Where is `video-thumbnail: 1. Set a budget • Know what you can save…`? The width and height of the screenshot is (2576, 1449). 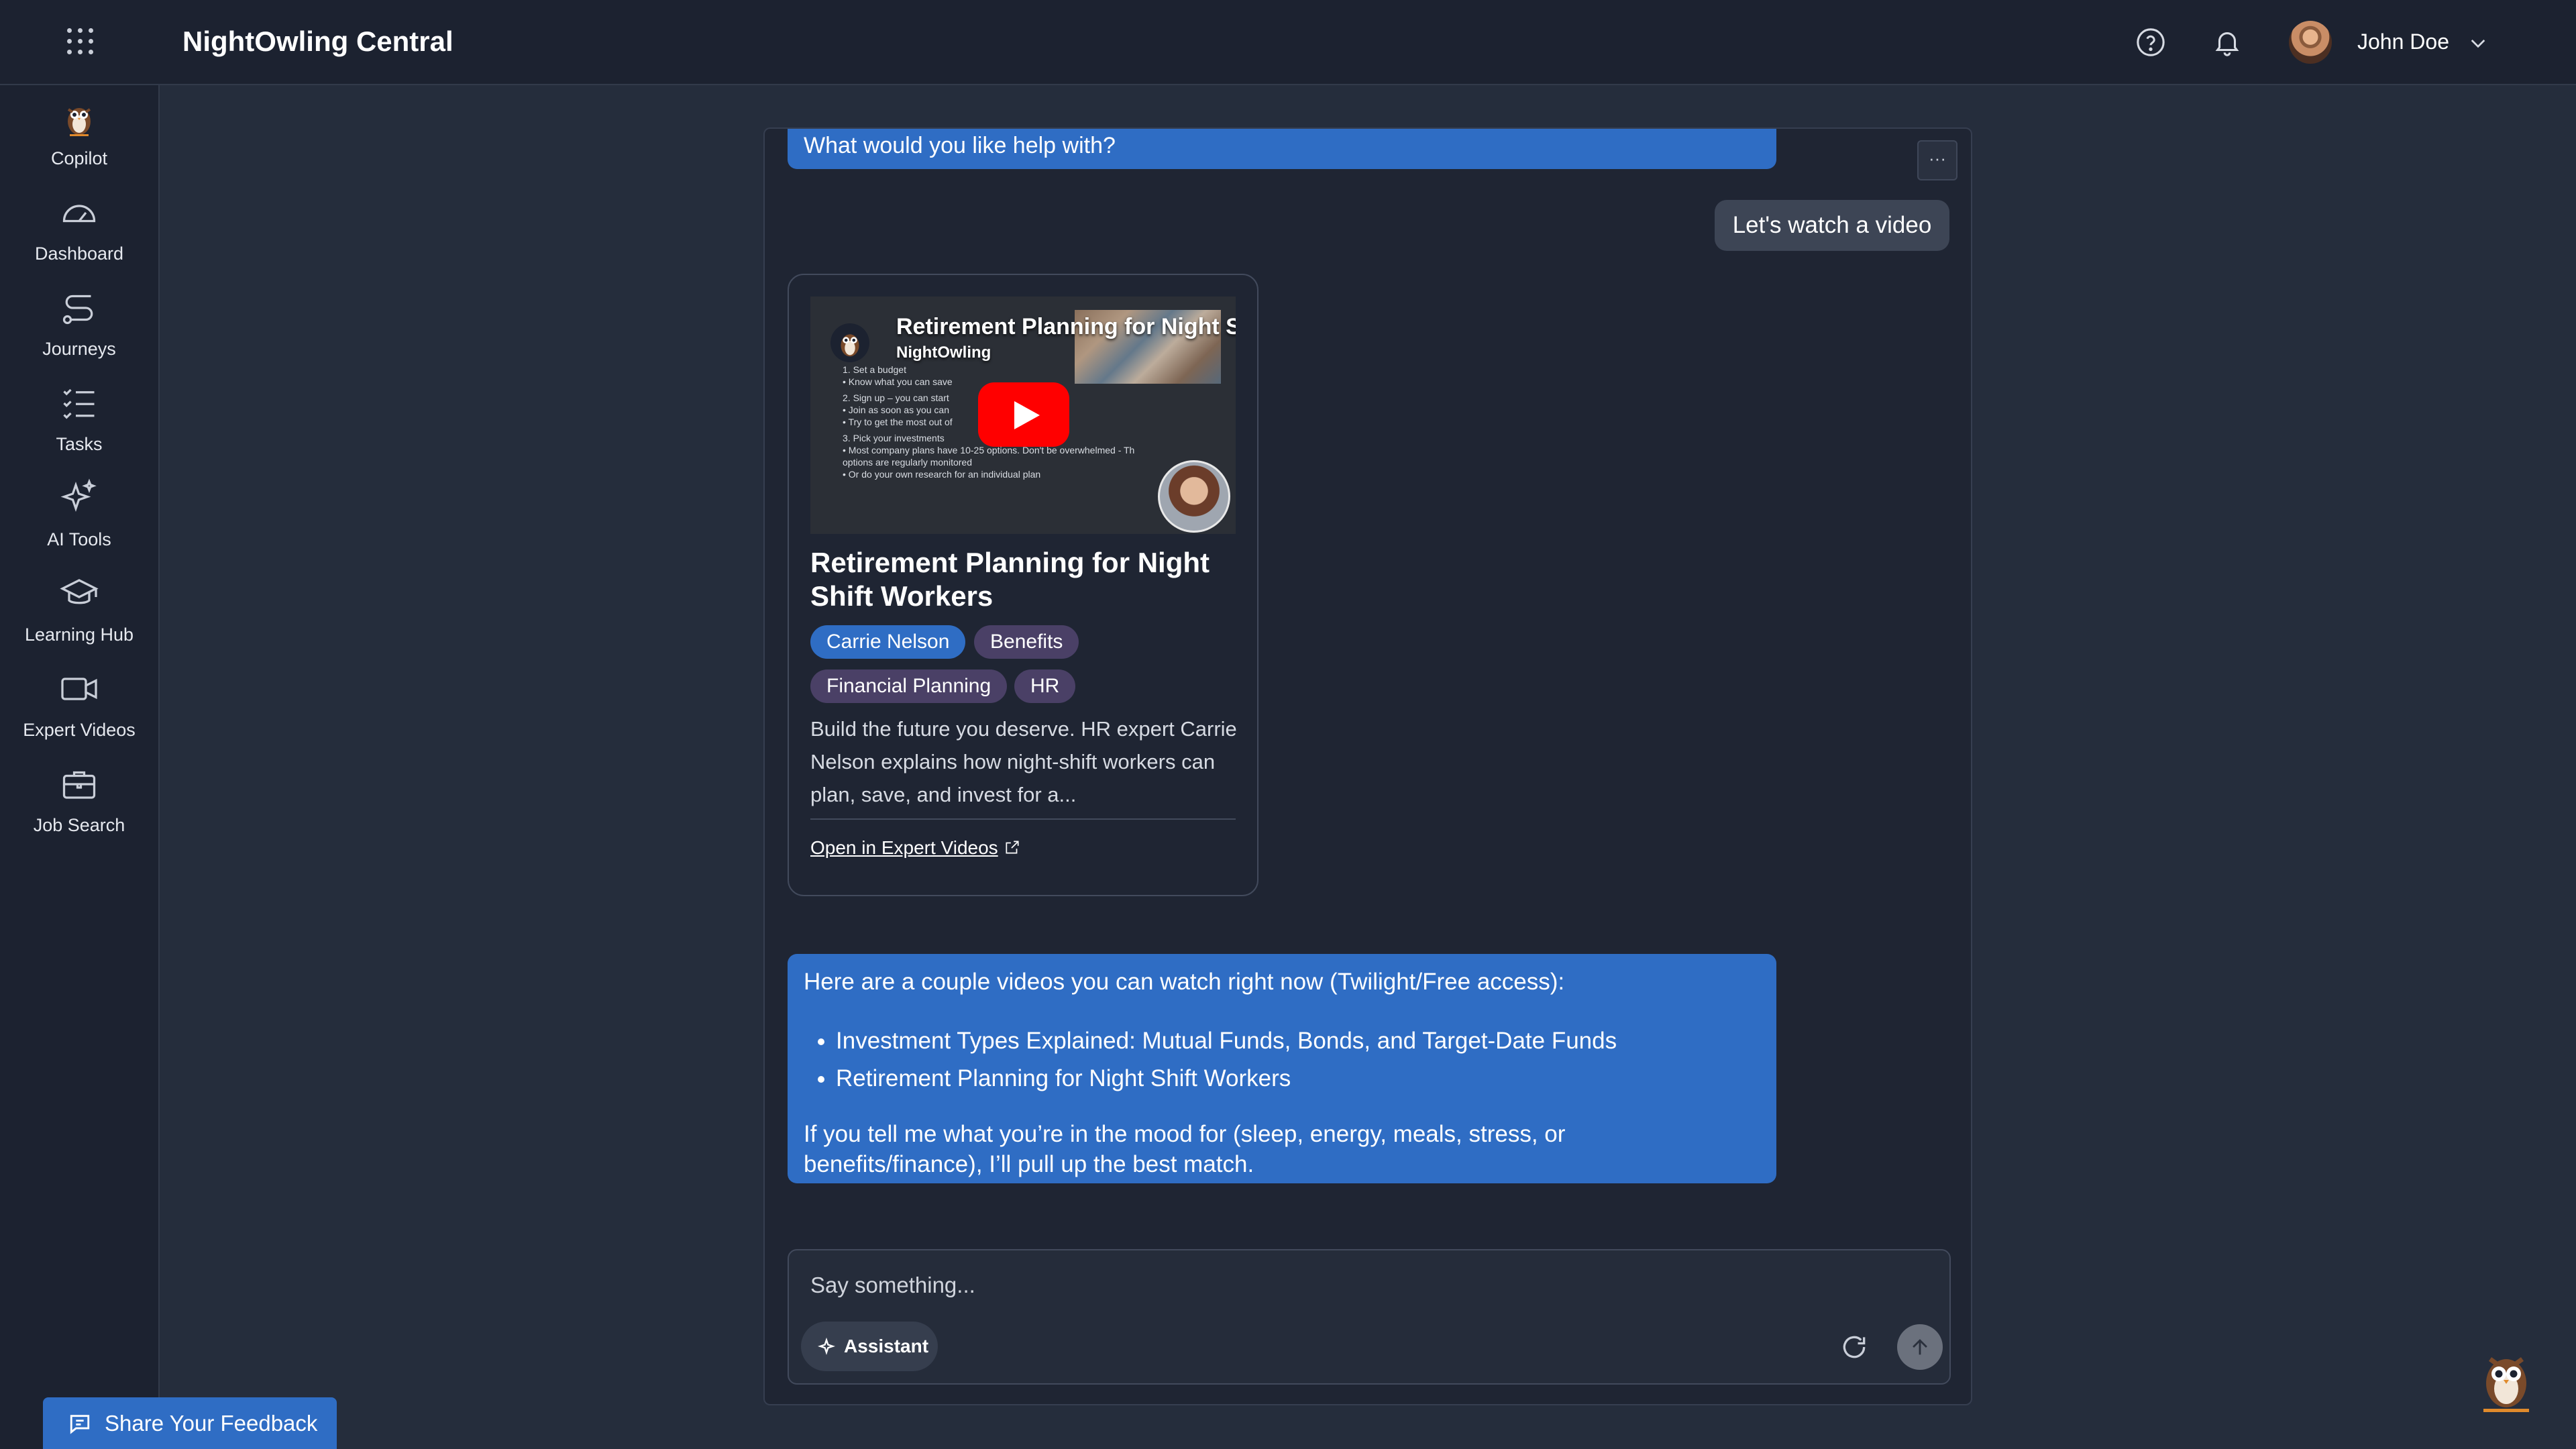
video-thumbnail: 1. Set a budget • Know what you can save… is located at coordinates (1023, 415).